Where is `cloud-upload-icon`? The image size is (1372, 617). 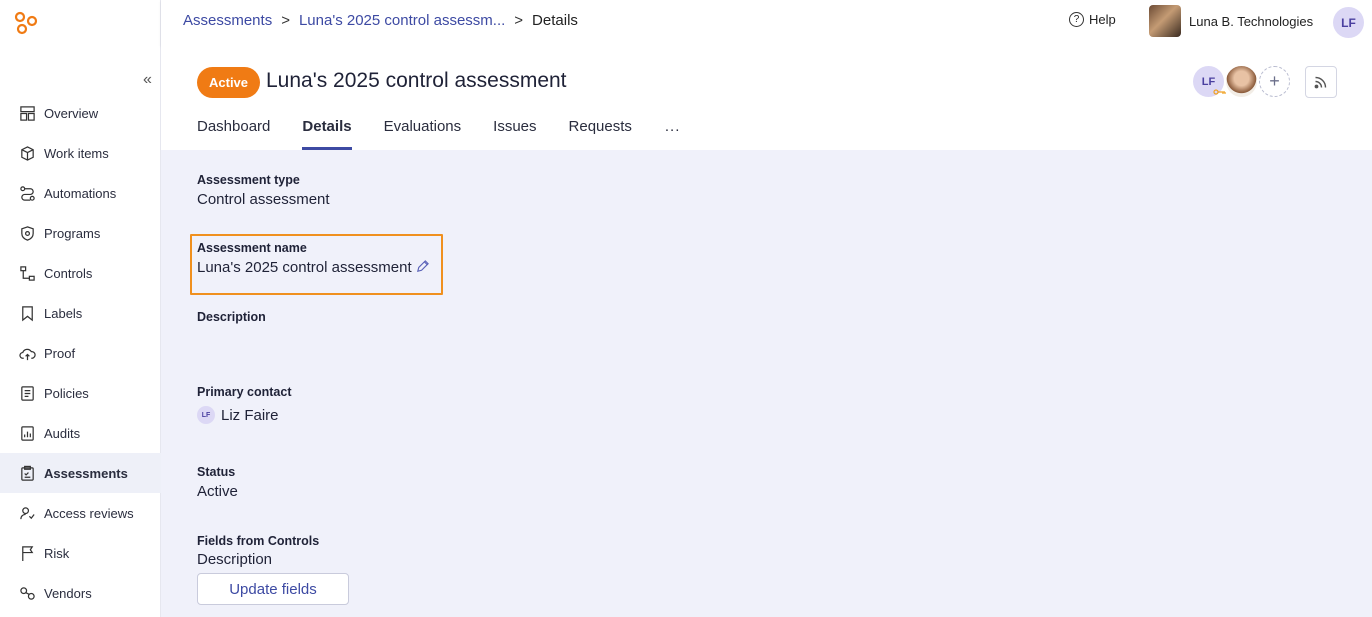
cloud-upload-icon is located at coordinates (27, 353).